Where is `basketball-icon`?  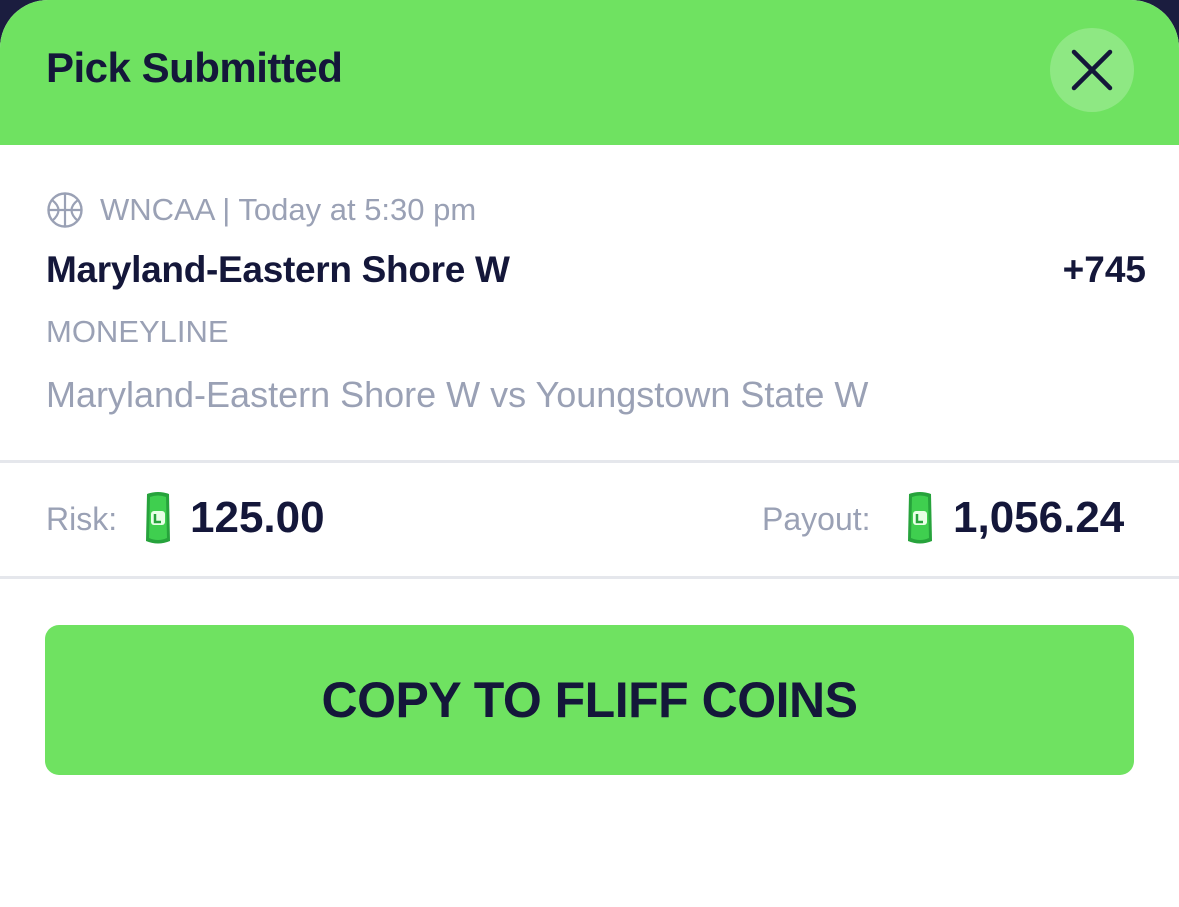
basketball-icon is located at coordinates (65, 210).